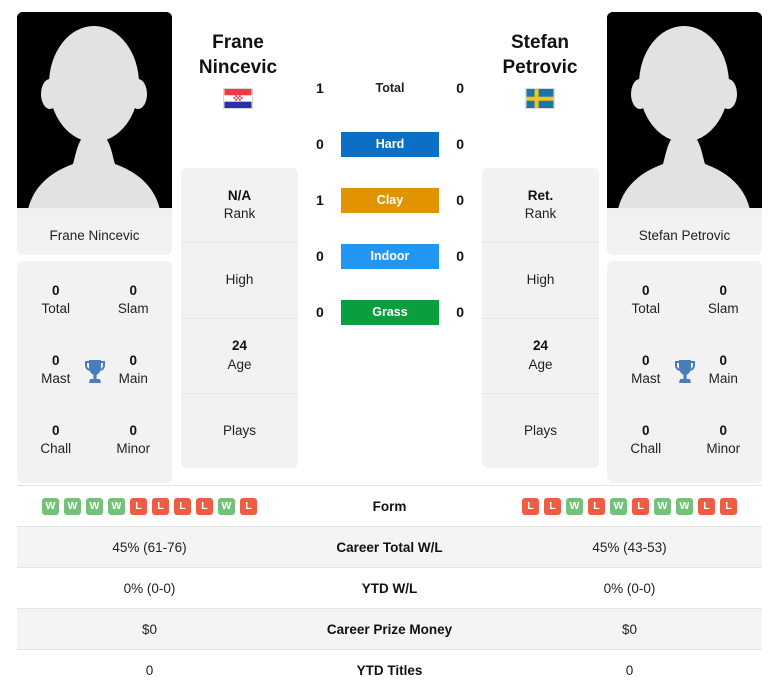  What do you see at coordinates (629, 670) in the screenshot?
I see `right-value: 0` at bounding box center [629, 670].